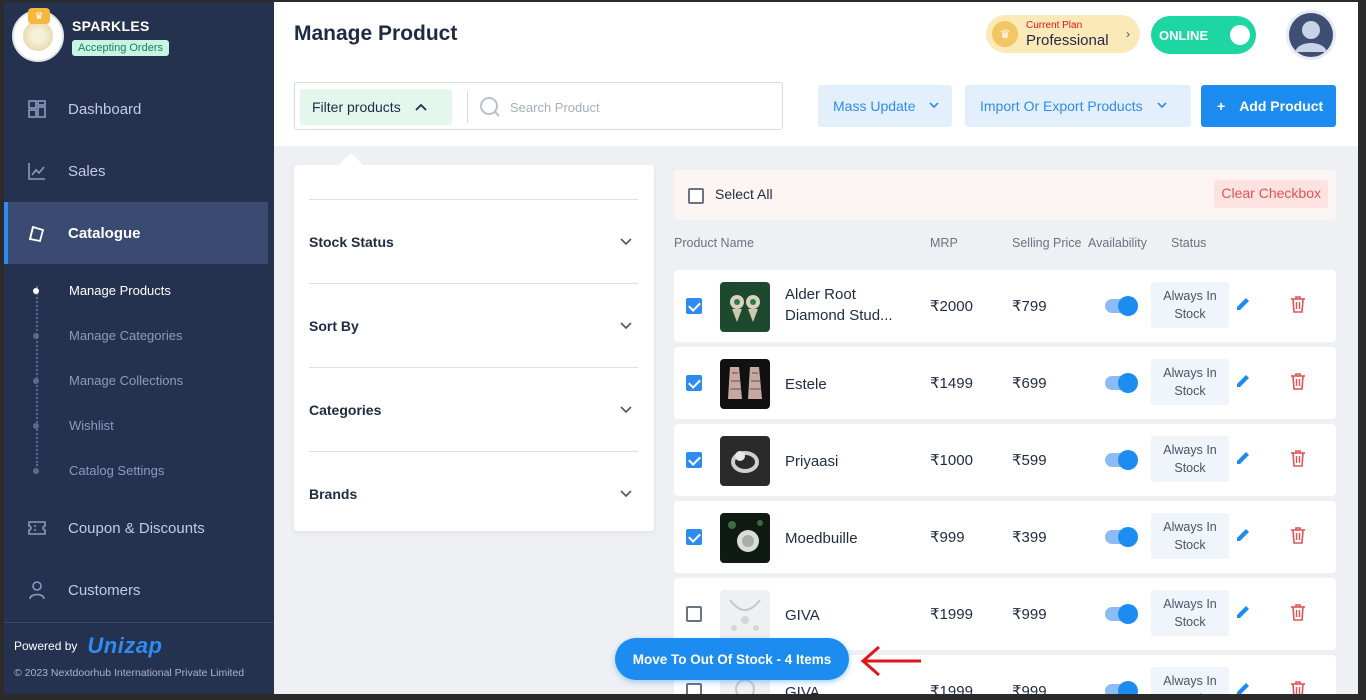 The image size is (1366, 700). I want to click on table-row: Moedbuille ₹999 ₹399 Always In Stock, so click(1005, 537).